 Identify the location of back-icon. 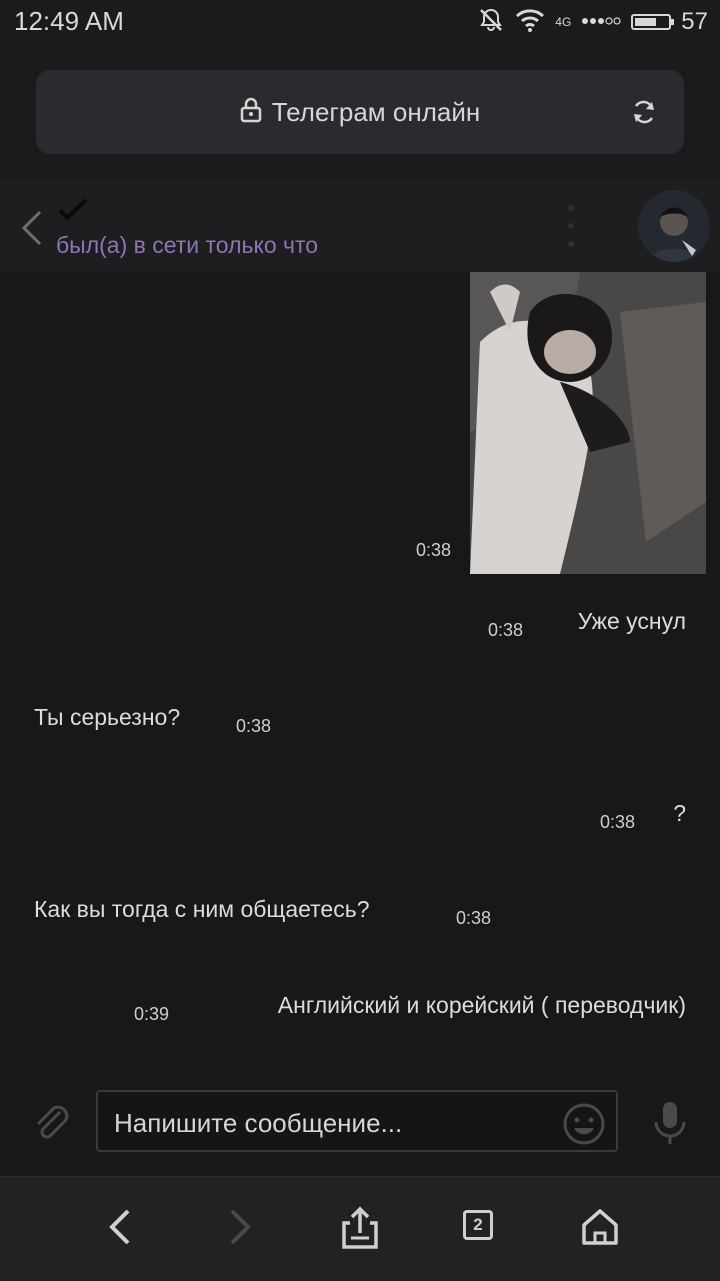
(120, 1227).